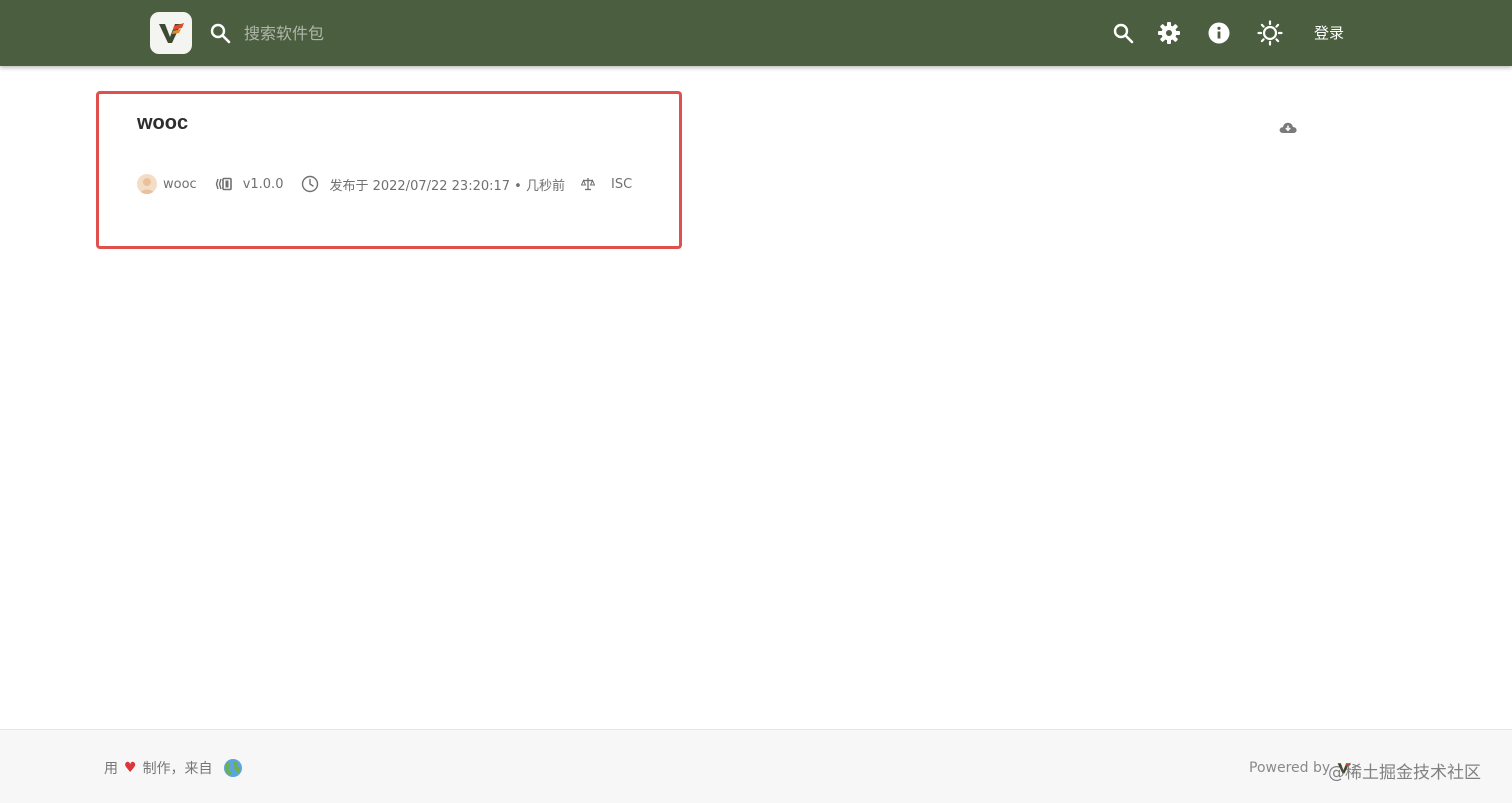  Describe the element at coordinates (1329, 32) in the screenshot. I see `login-button: 登录` at that location.